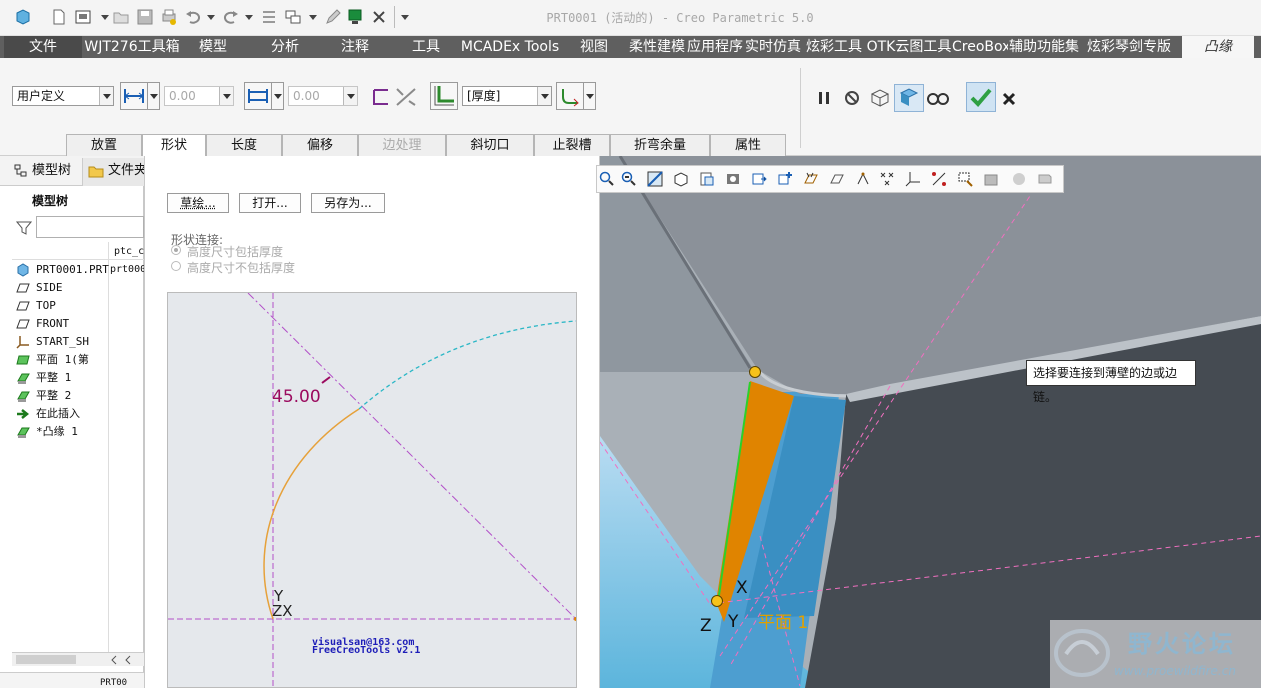  I want to click on datum-plane-label: 平面 1, so click(783, 620).